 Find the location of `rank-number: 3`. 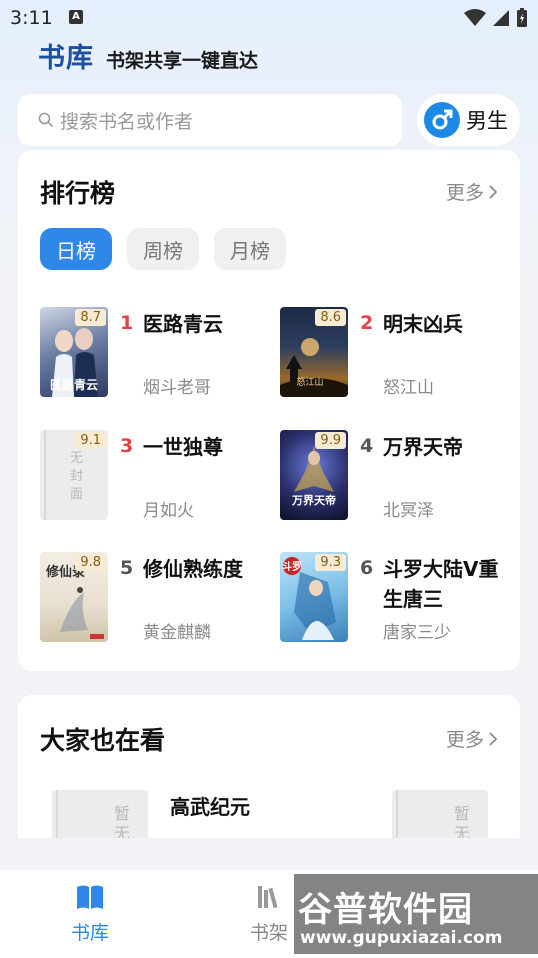

rank-number: 3 is located at coordinates (127, 446).